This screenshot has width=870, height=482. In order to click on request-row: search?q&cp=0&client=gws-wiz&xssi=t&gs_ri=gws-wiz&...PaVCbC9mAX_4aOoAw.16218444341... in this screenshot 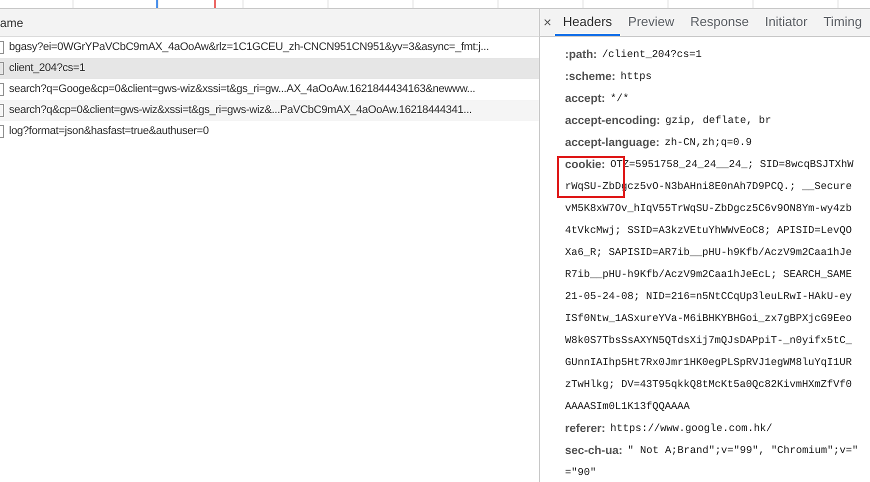, I will do `click(269, 110)`.